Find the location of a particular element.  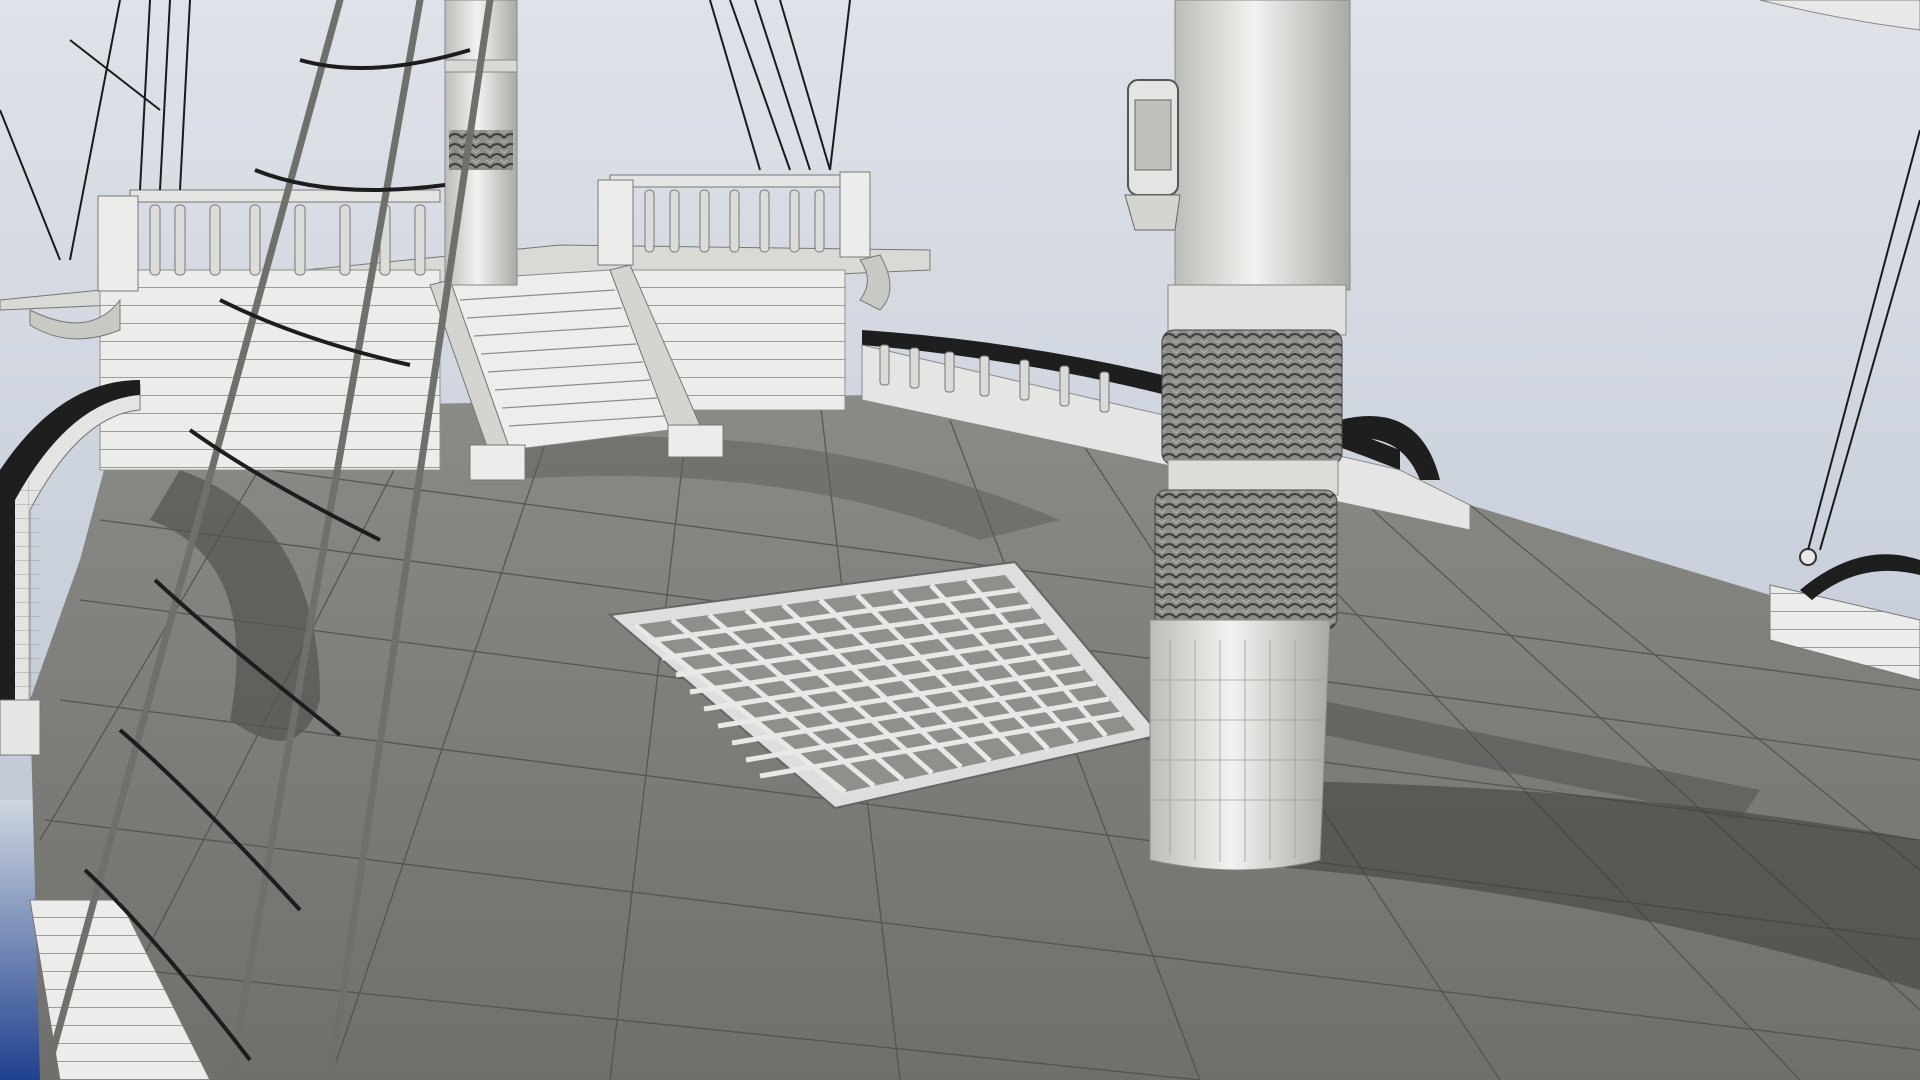

rope-coil-lower is located at coordinates (1246, 560).